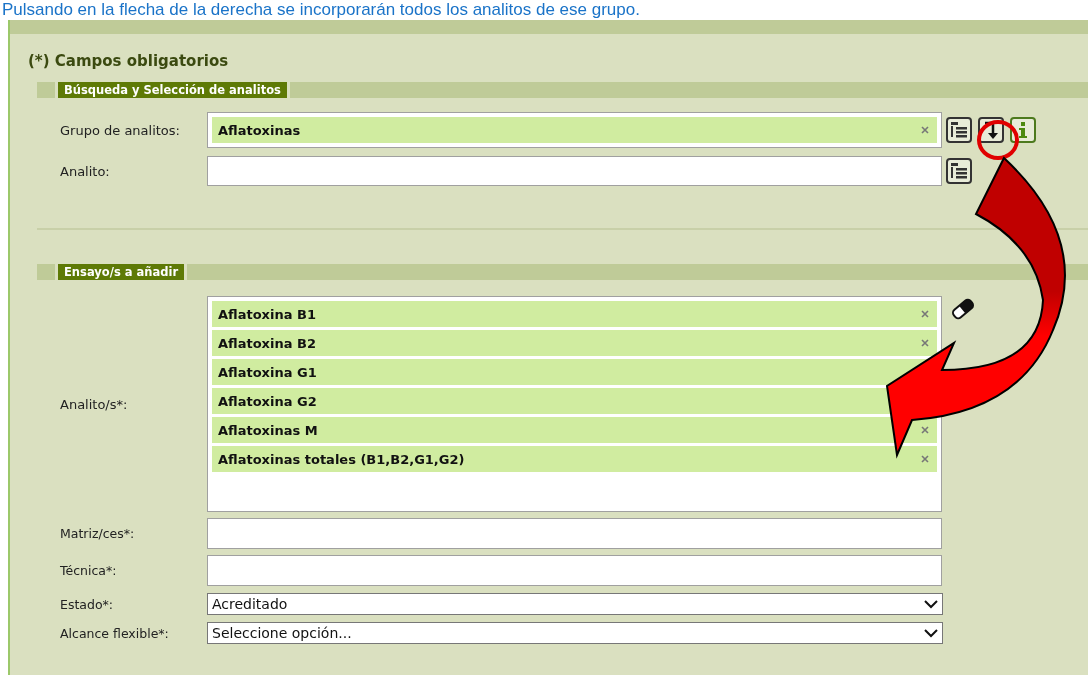  What do you see at coordinates (128, 61) in the screenshot?
I see `required-note: (*) Campos obligatorios` at bounding box center [128, 61].